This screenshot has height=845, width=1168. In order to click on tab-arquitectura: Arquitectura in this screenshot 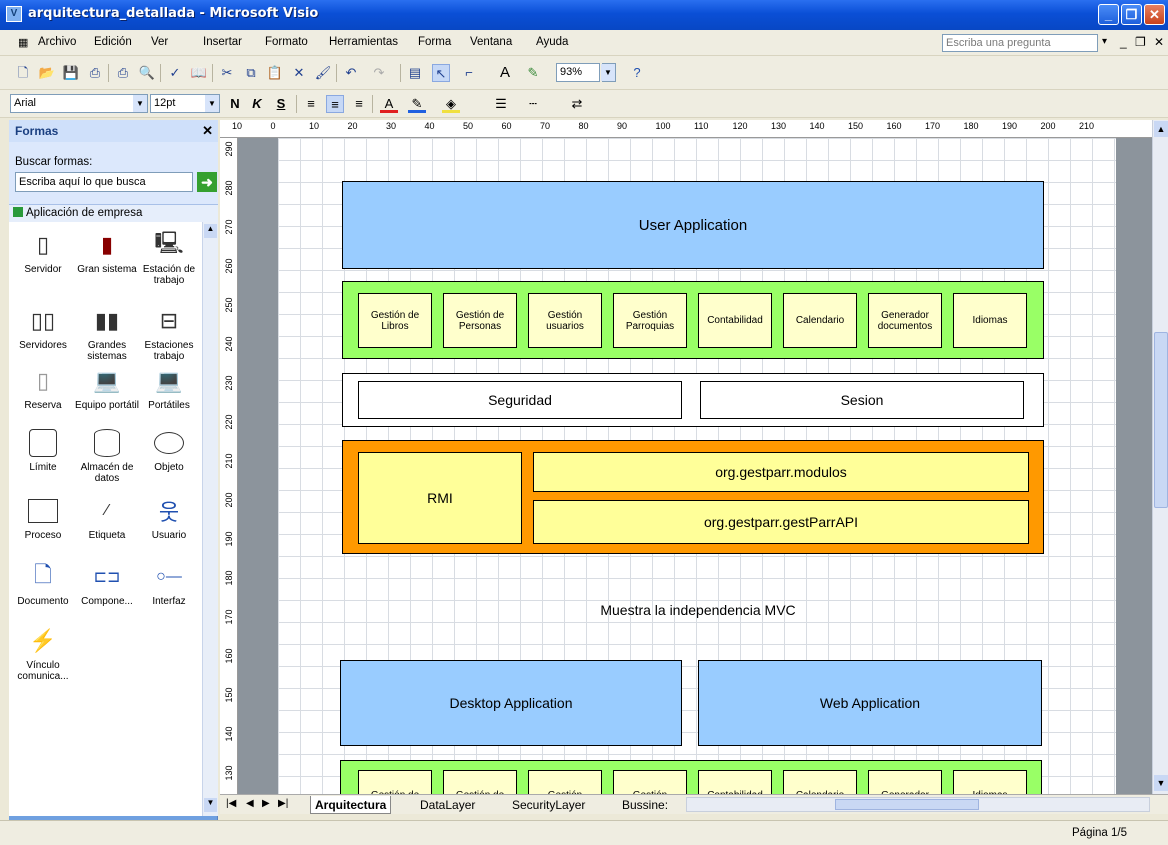, I will do `click(351, 805)`.